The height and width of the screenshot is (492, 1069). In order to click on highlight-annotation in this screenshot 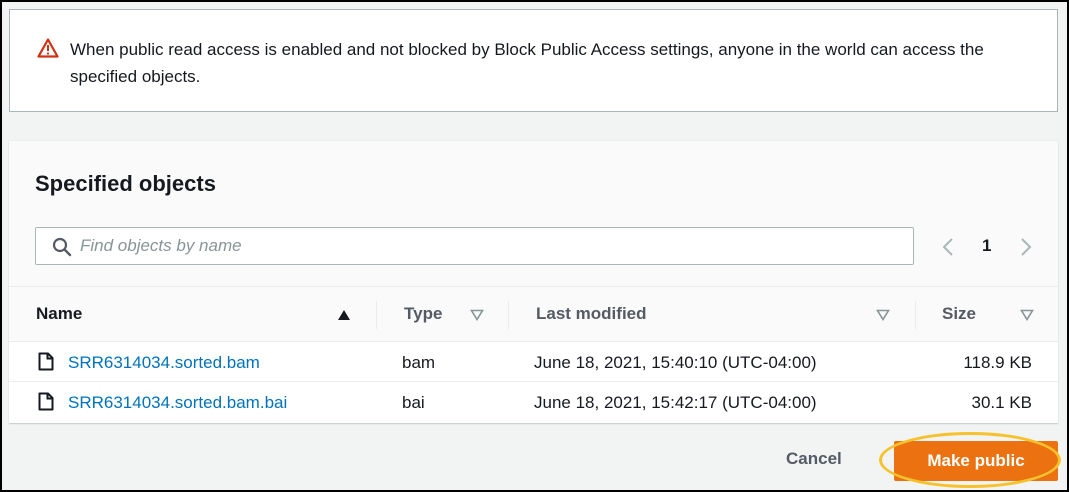, I will do `click(970, 460)`.